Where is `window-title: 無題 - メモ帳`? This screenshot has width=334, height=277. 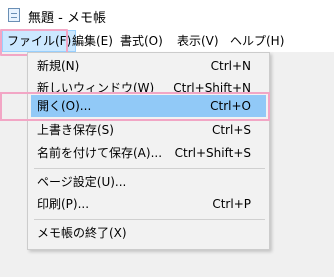 window-title: 無題 - メモ帳 is located at coordinates (67, 18).